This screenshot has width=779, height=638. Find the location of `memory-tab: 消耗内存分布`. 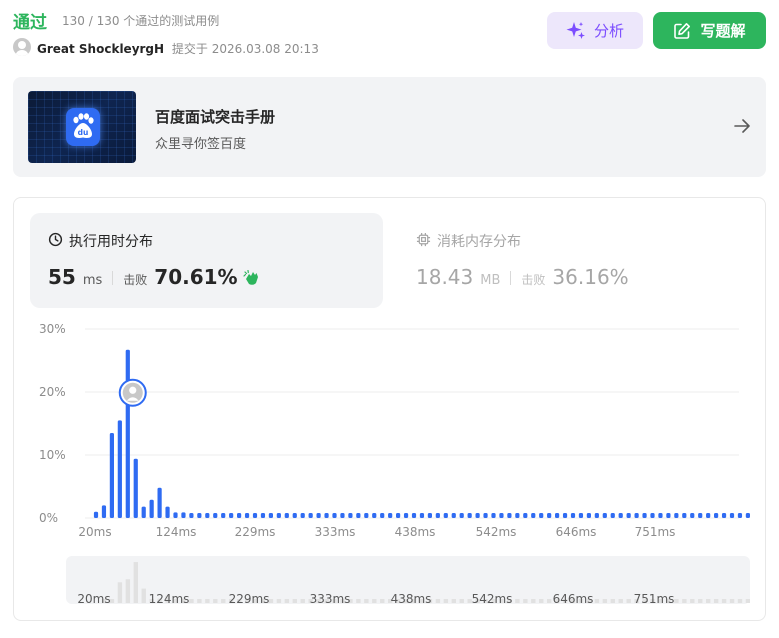

memory-tab: 消耗内存分布 is located at coordinates (468, 241).